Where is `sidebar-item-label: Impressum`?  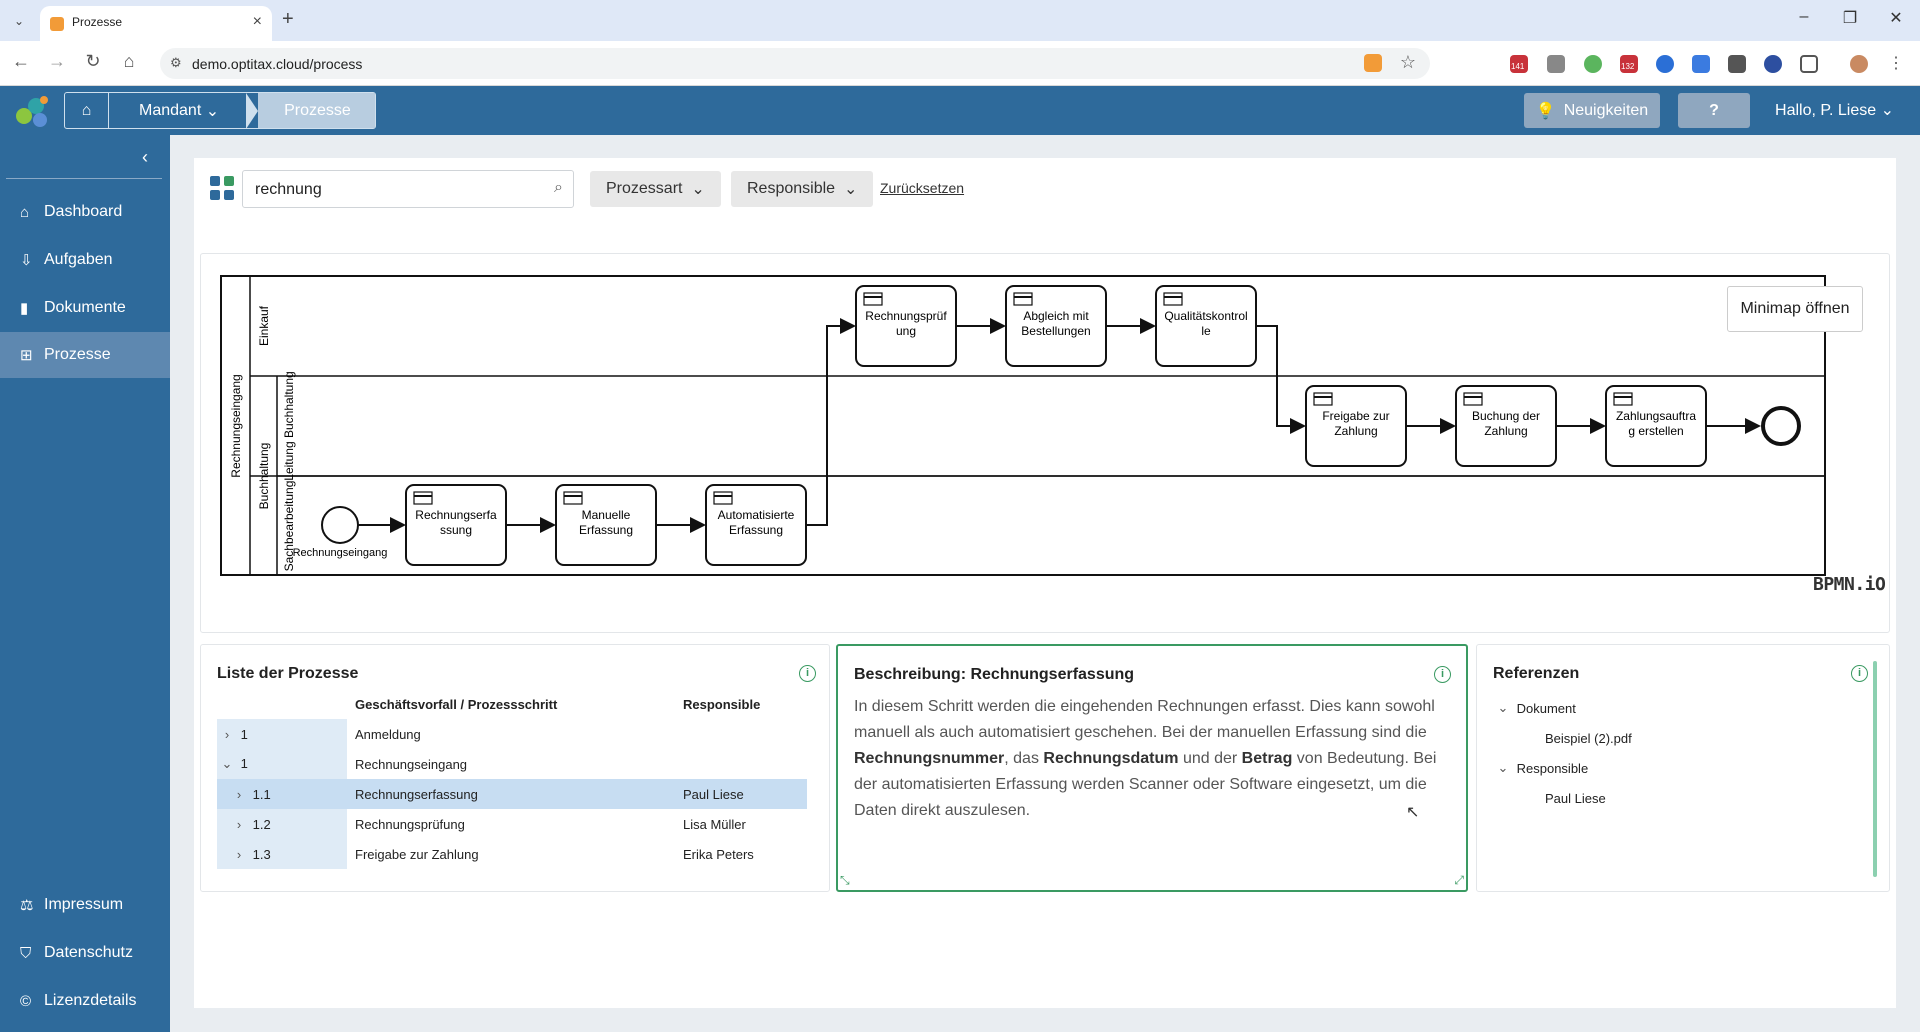 sidebar-item-label: Impressum is located at coordinates (84, 904).